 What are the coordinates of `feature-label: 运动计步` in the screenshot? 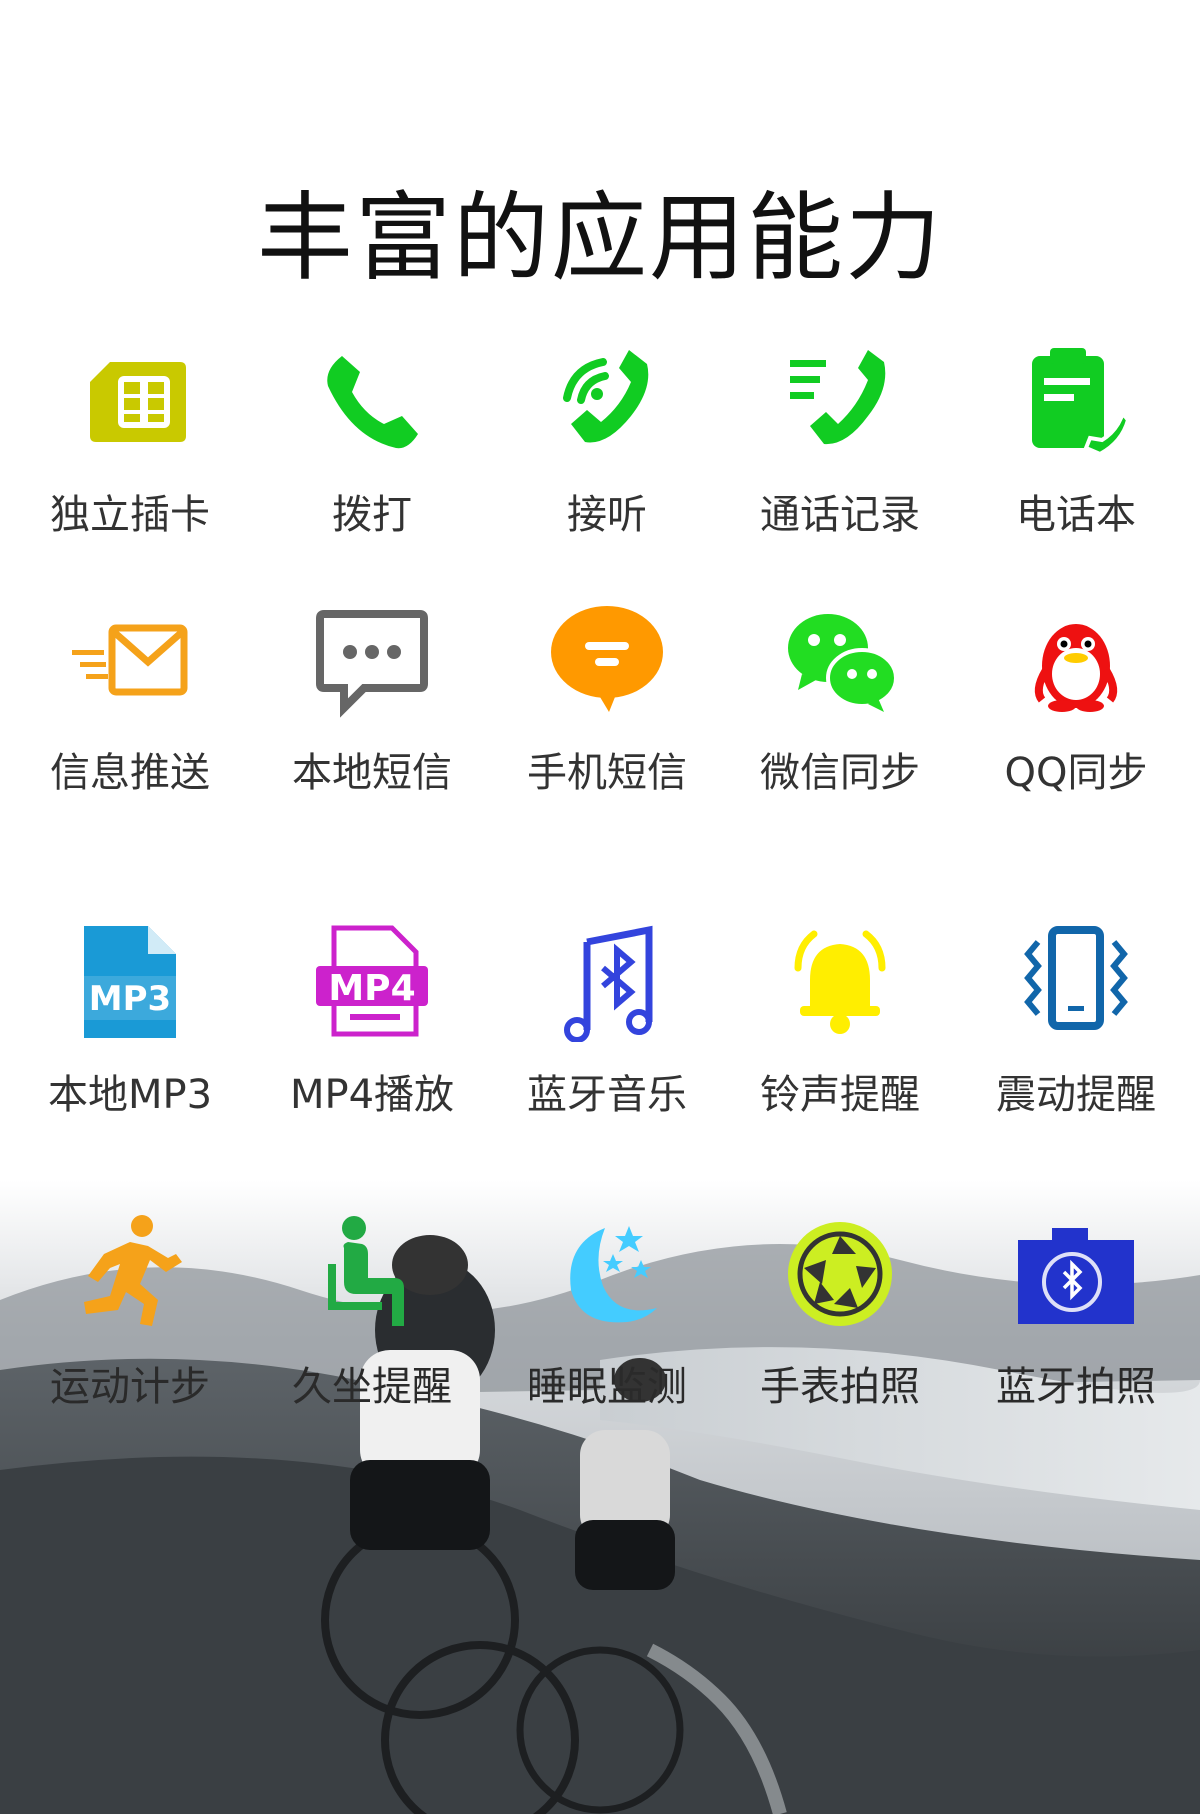 It's located at (130, 1387).